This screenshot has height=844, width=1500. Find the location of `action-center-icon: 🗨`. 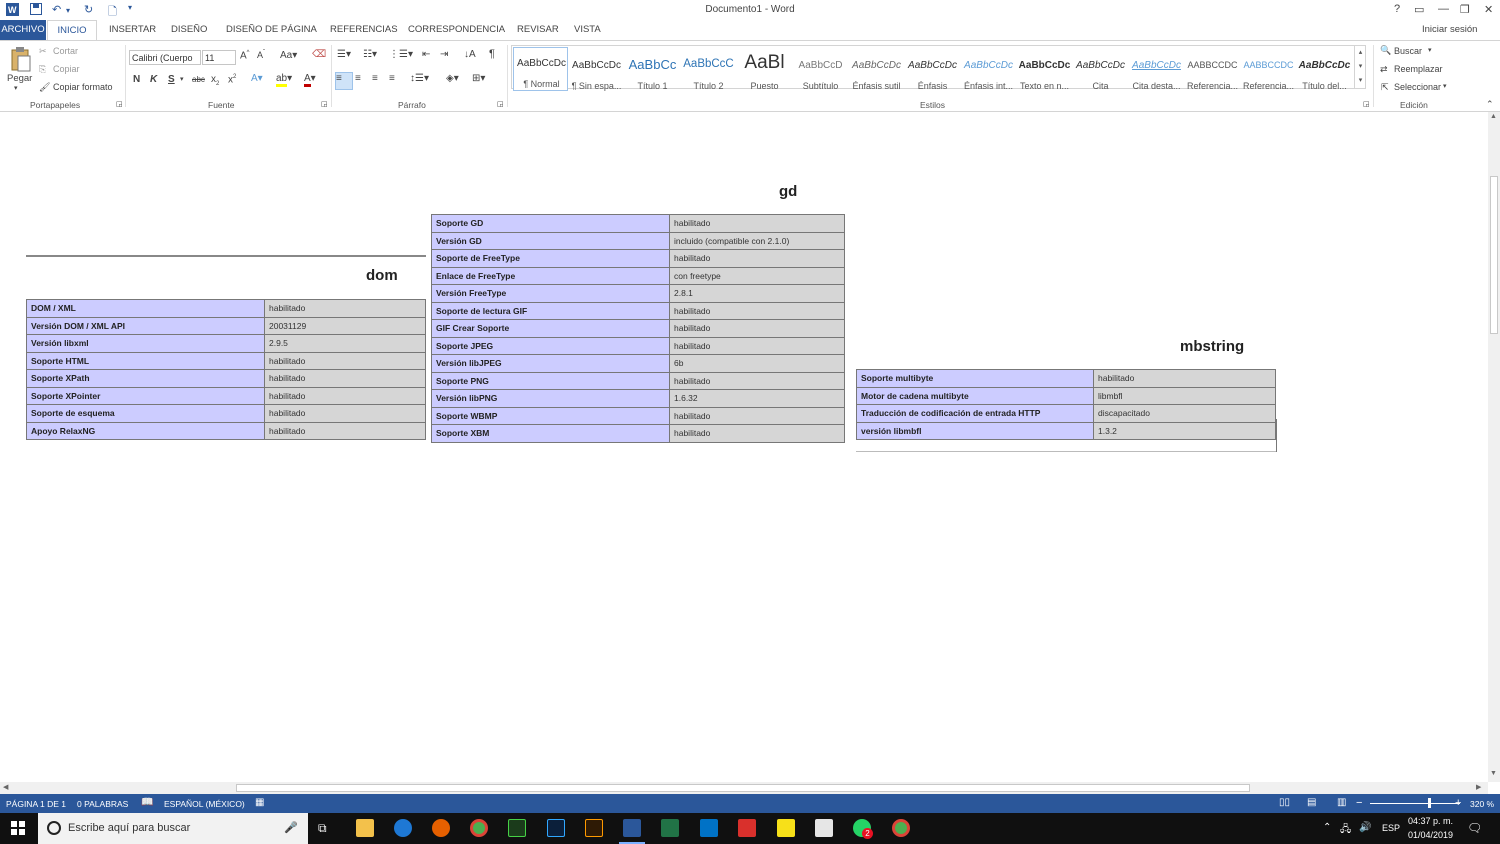

action-center-icon: 🗨 is located at coordinates (1474, 828).